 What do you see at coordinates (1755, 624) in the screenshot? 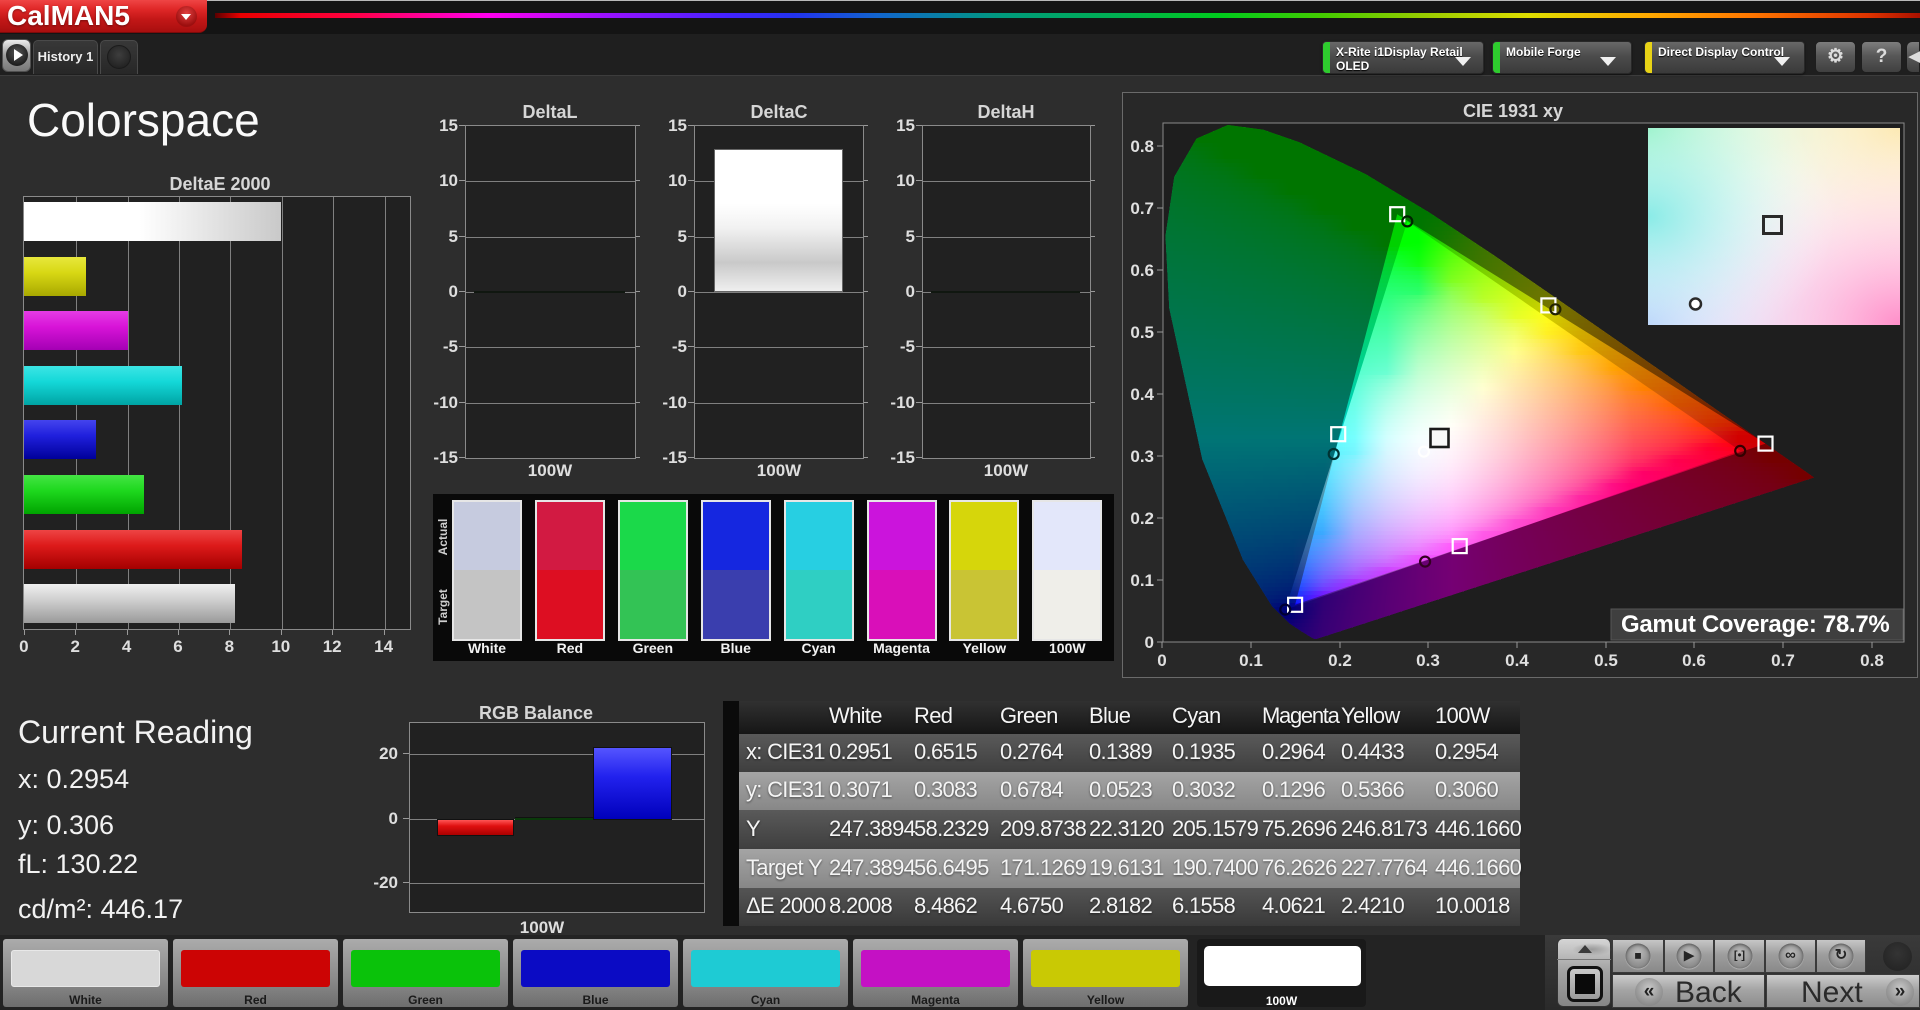
I see `svg-text: Gamut Coverage: 78.7%` at bounding box center [1755, 624].